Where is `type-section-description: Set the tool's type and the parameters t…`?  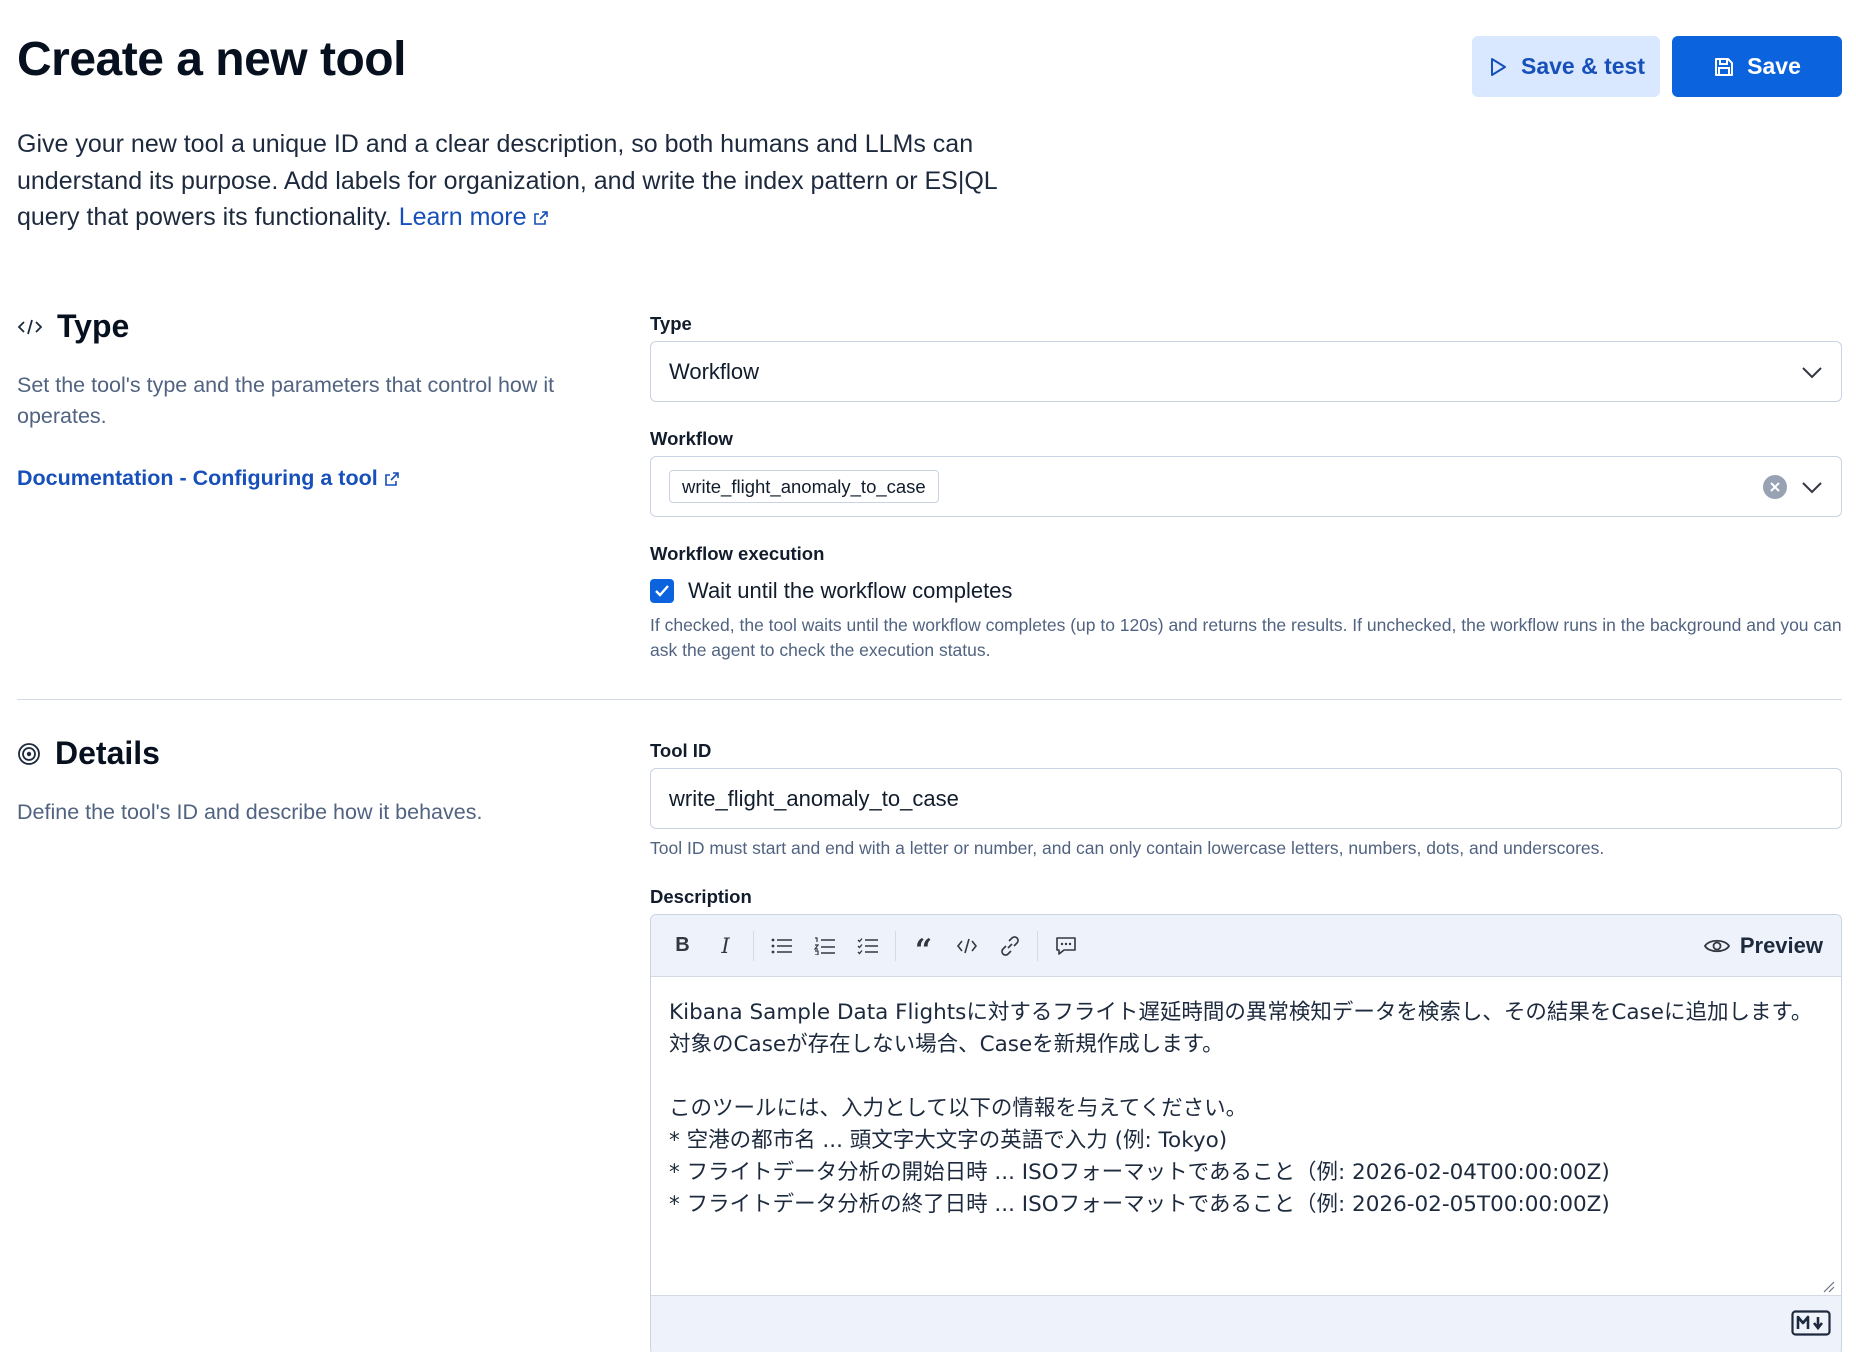
type-section-description: Set the tool's type and the parameters t… is located at coordinates (286, 400).